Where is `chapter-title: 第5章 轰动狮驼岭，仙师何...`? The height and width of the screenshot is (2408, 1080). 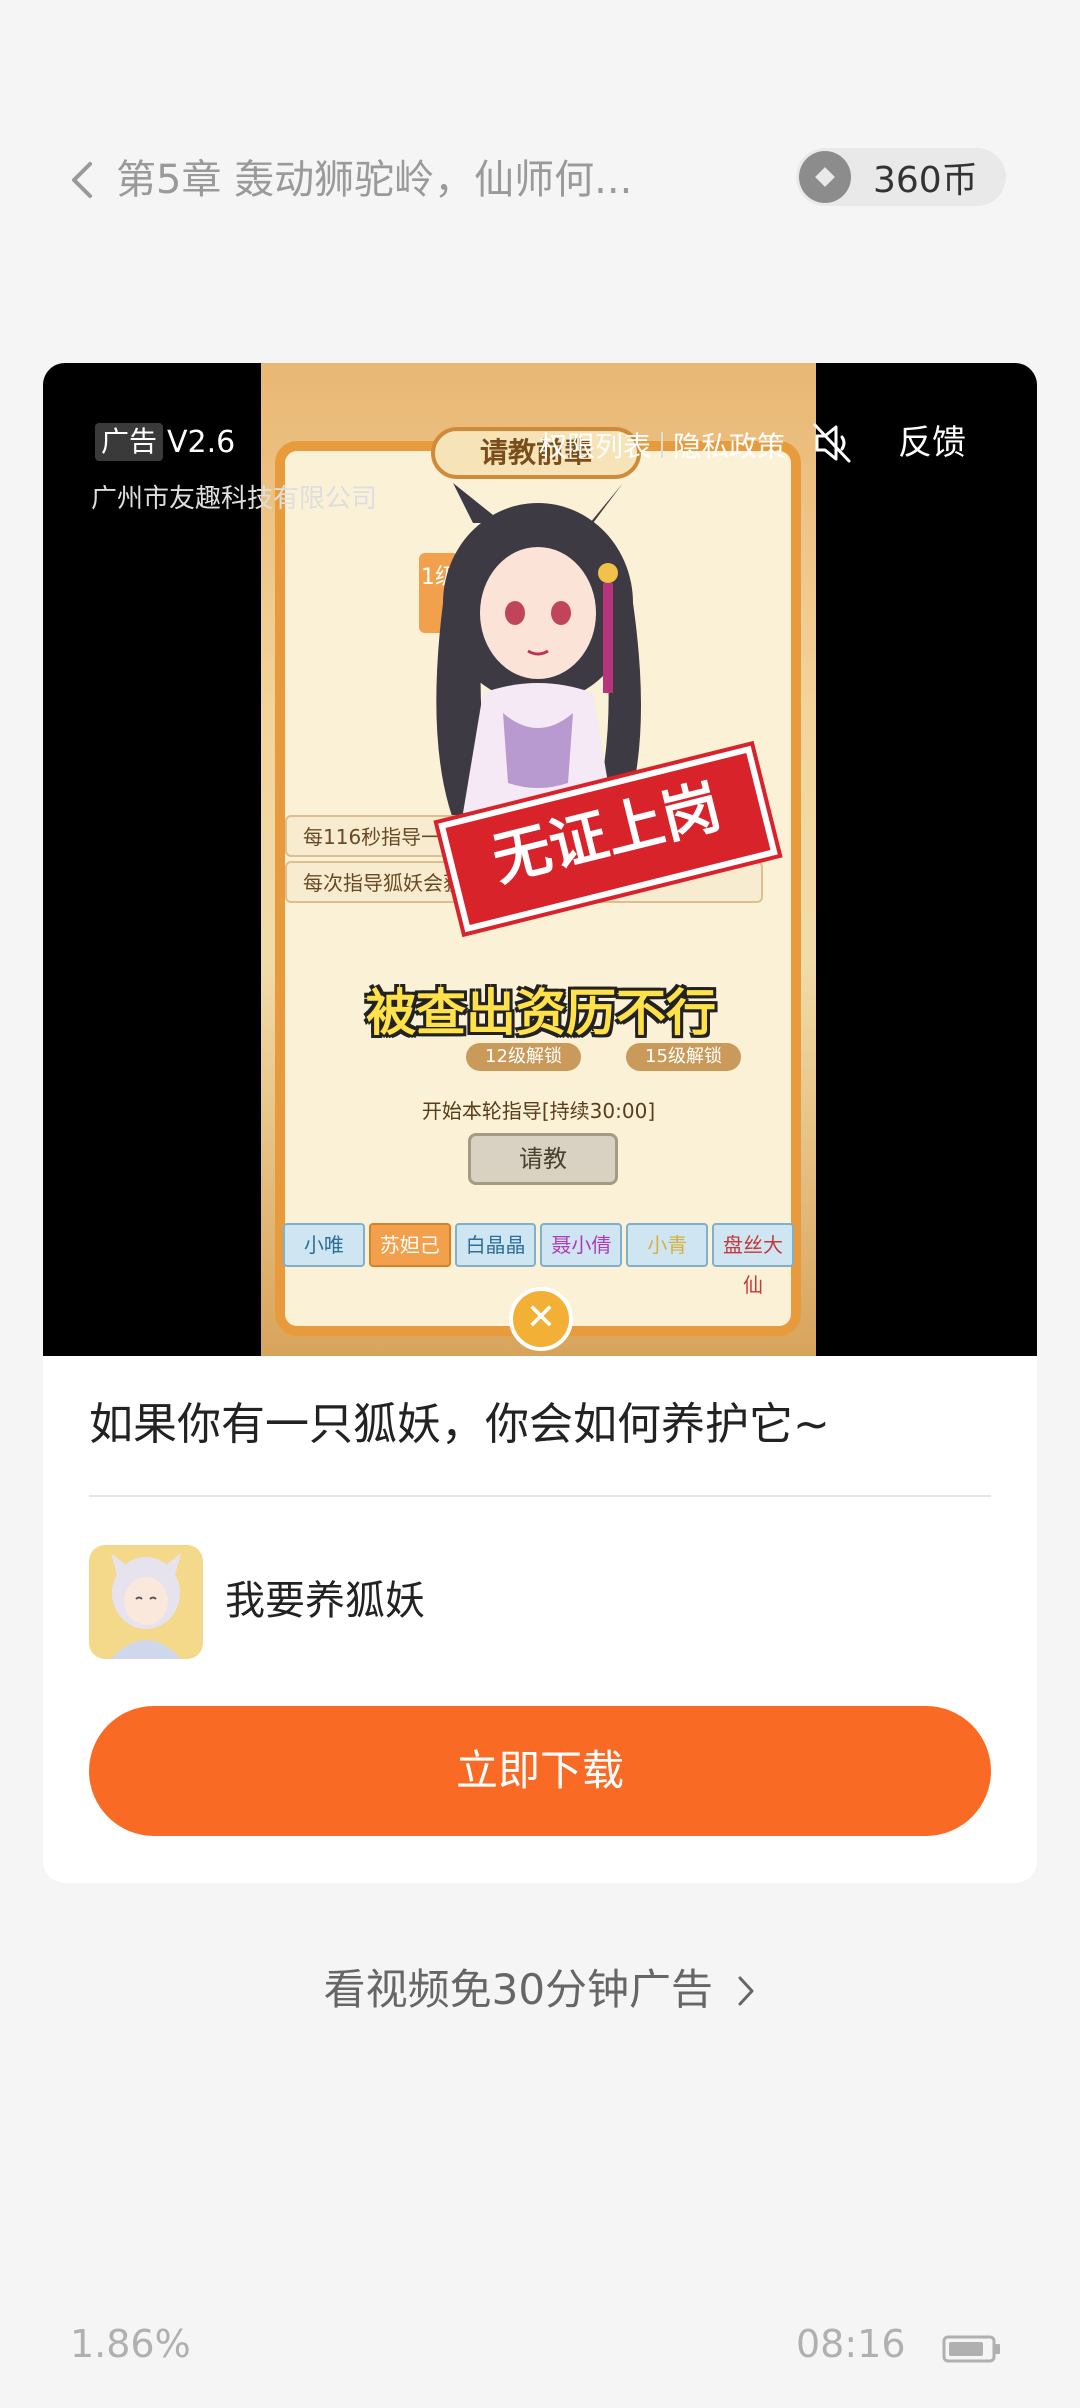
chapter-title: 第5章 轰动狮驼岭，仙师何... is located at coordinates (374, 180).